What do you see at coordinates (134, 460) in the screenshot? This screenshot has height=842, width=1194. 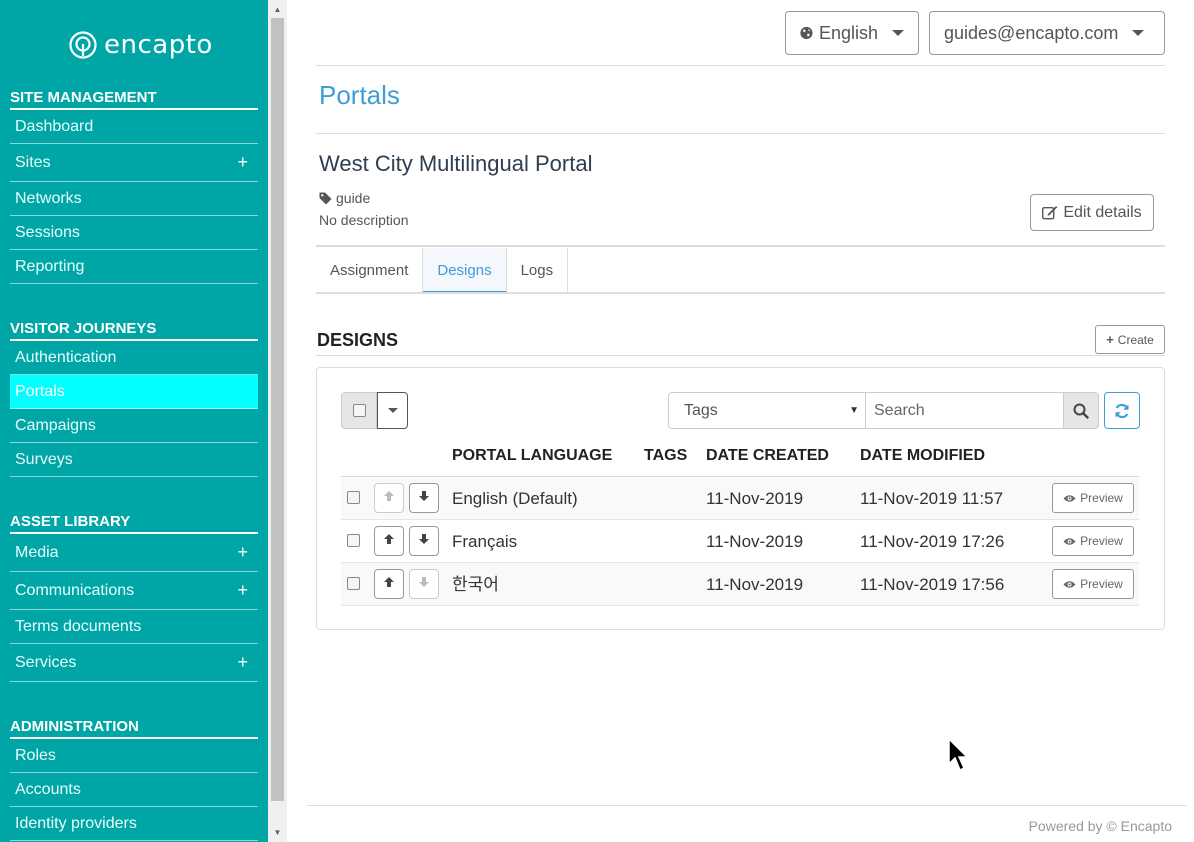 I see `sidebar-item-surveys: Surveys` at bounding box center [134, 460].